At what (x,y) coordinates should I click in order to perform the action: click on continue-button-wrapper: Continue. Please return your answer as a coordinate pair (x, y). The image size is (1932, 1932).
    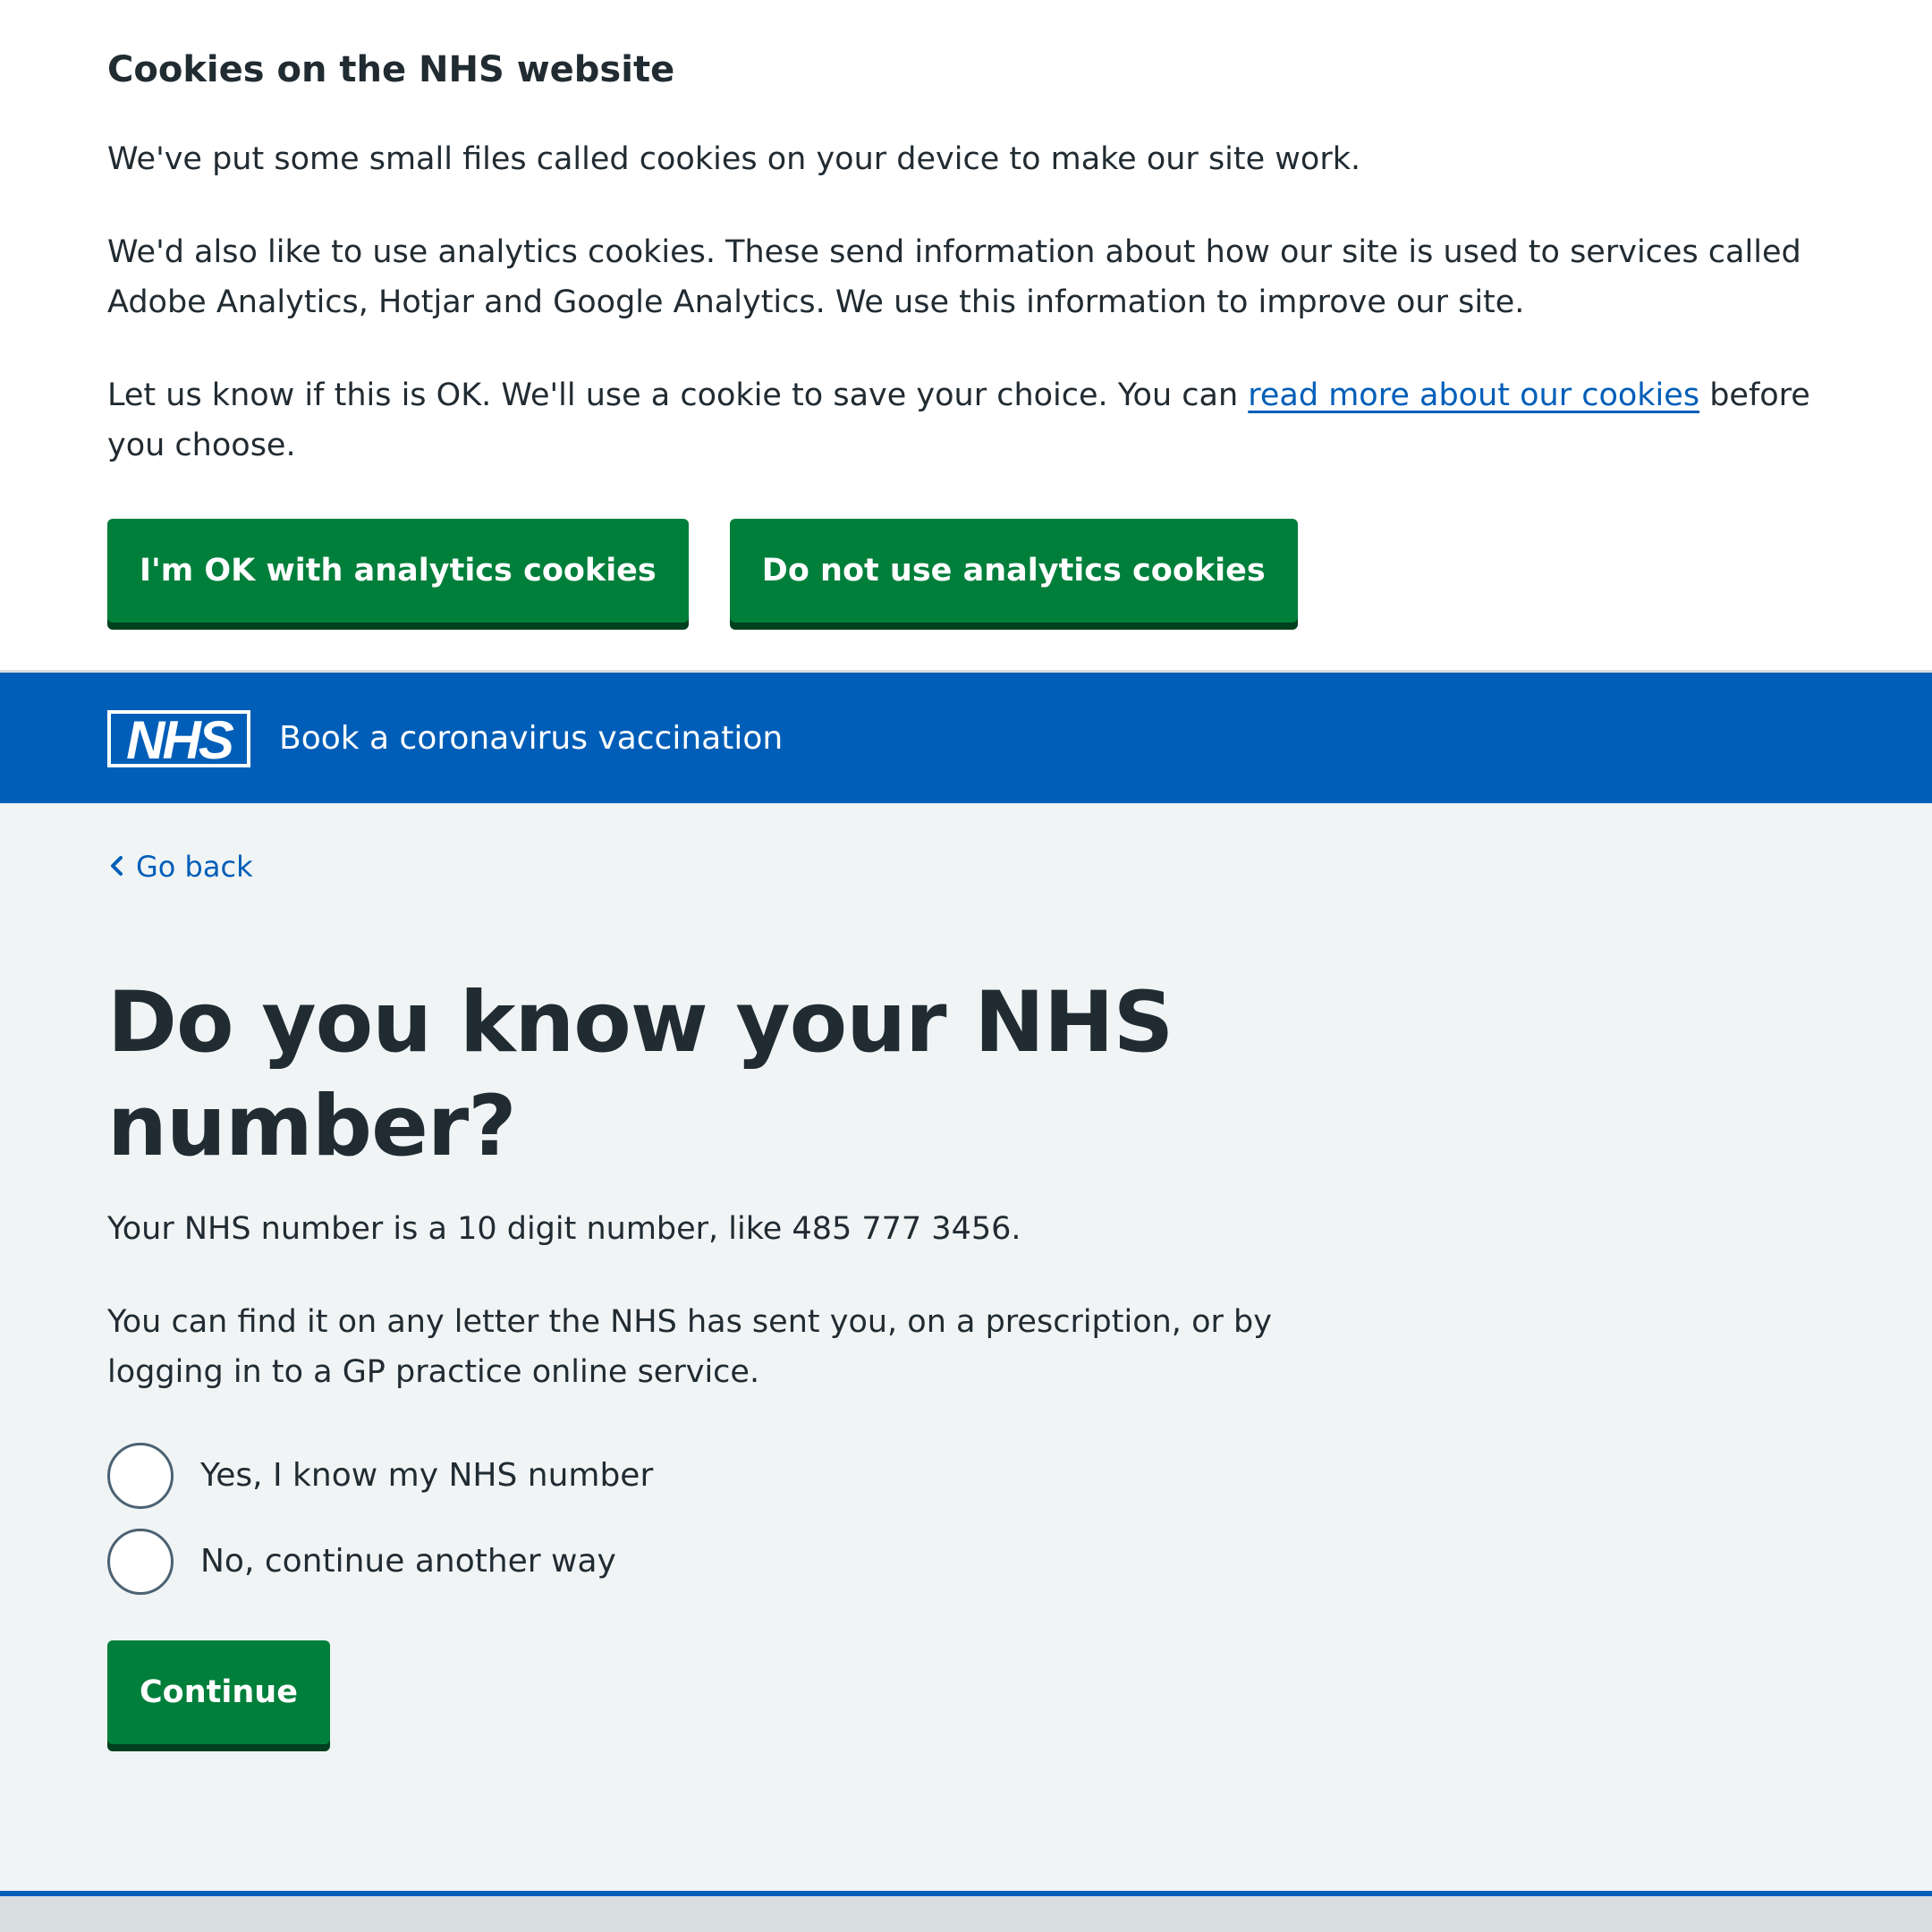
    Looking at the image, I should click on (239, 1692).